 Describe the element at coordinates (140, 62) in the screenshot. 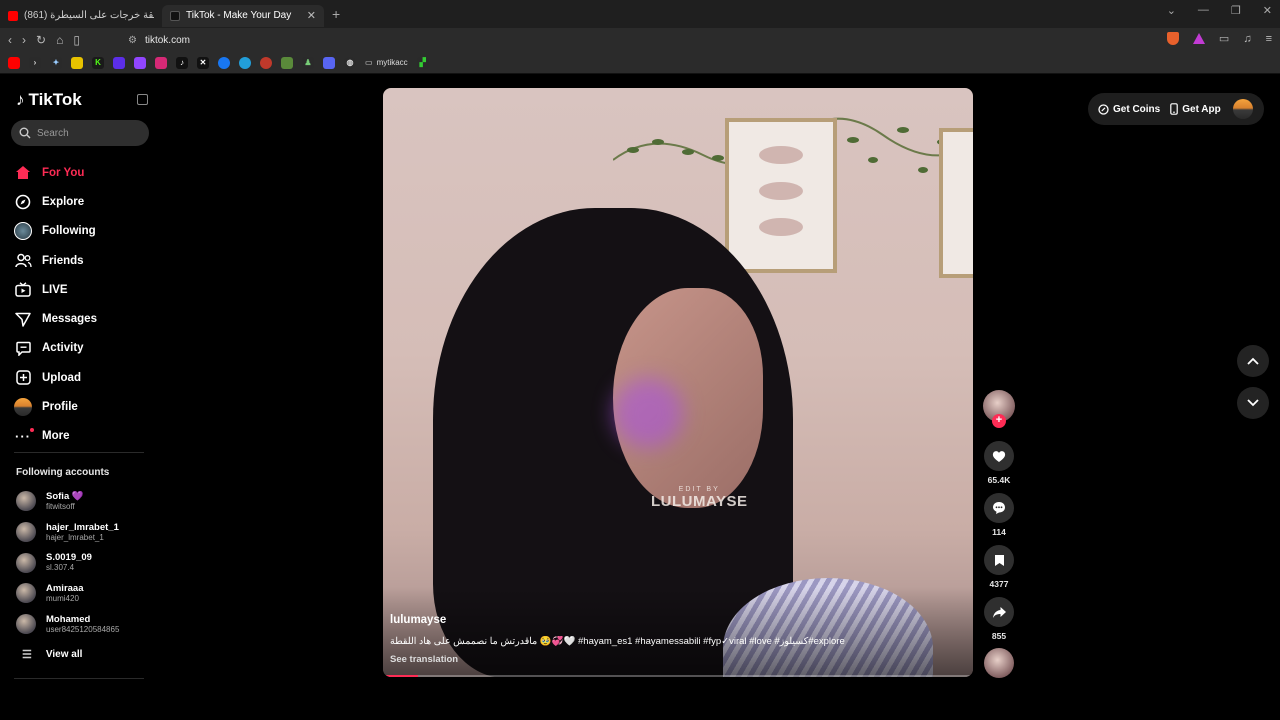

I see `bookmark-twitch-icon` at that location.